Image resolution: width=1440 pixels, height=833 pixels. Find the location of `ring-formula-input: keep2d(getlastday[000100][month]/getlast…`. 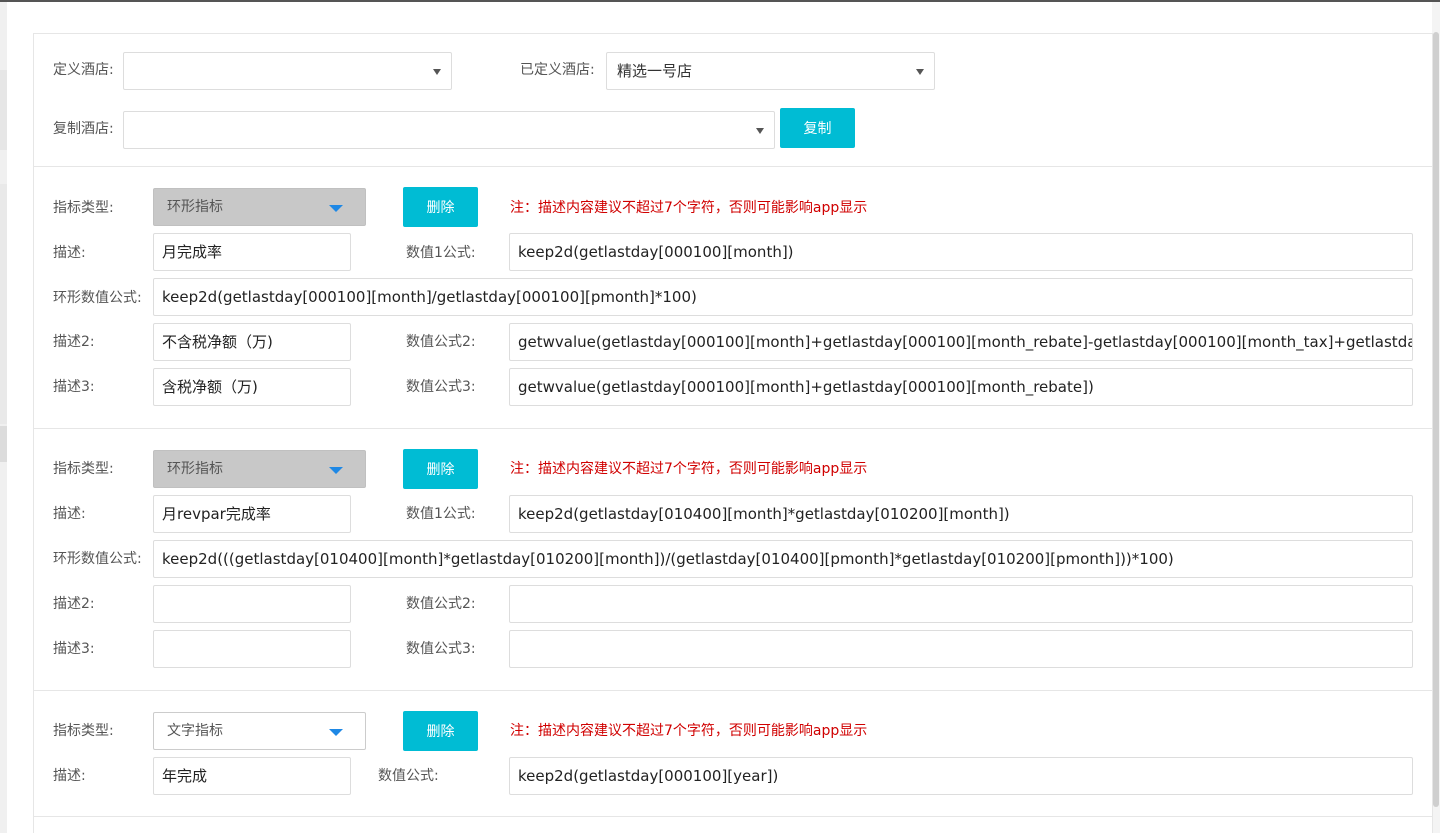

ring-formula-input: keep2d(getlastday[000100][month]/getlast… is located at coordinates (783, 297).